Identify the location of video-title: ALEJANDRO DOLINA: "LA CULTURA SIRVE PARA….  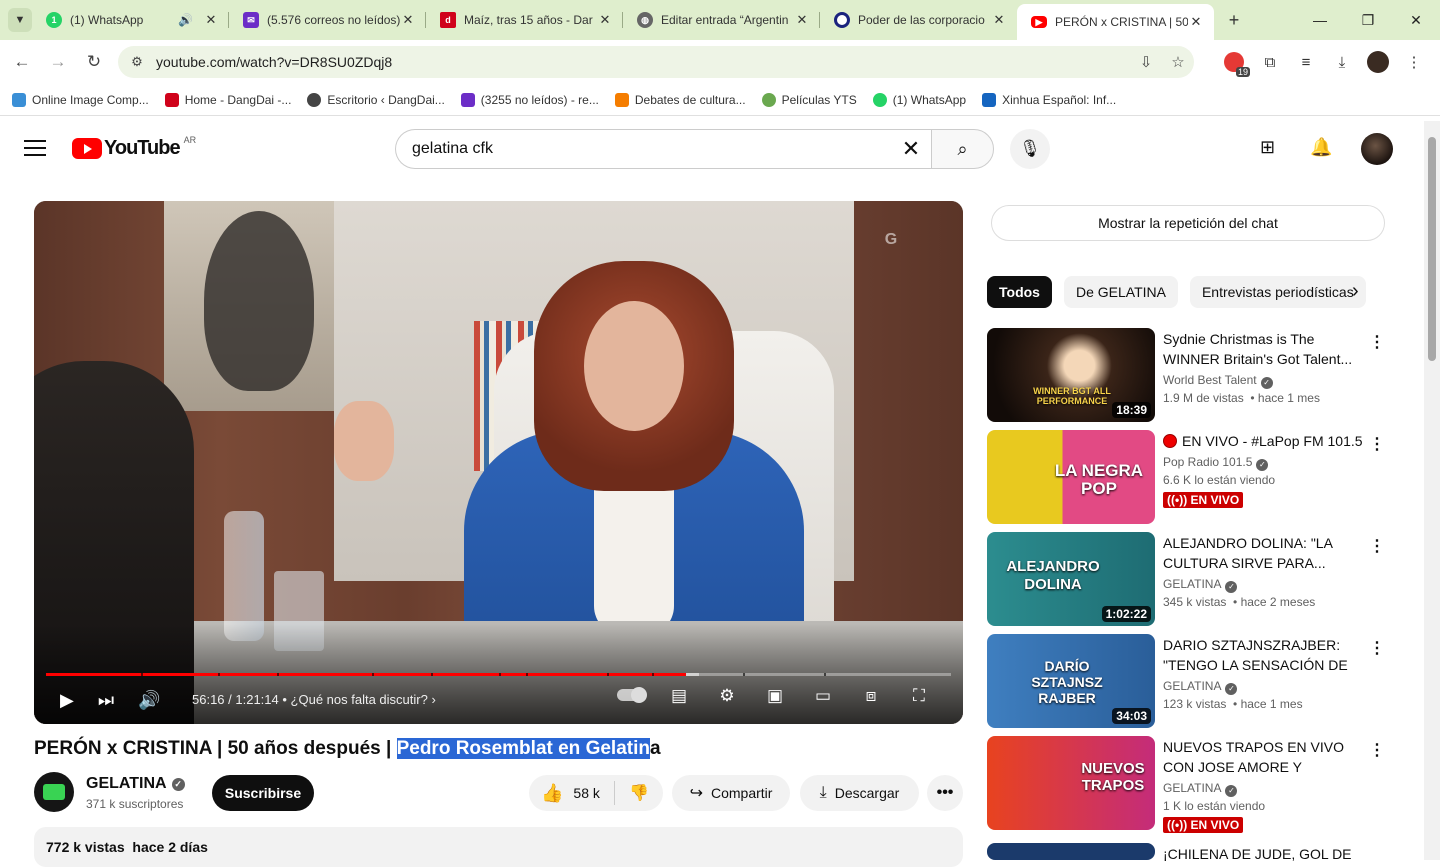
(1263, 553).